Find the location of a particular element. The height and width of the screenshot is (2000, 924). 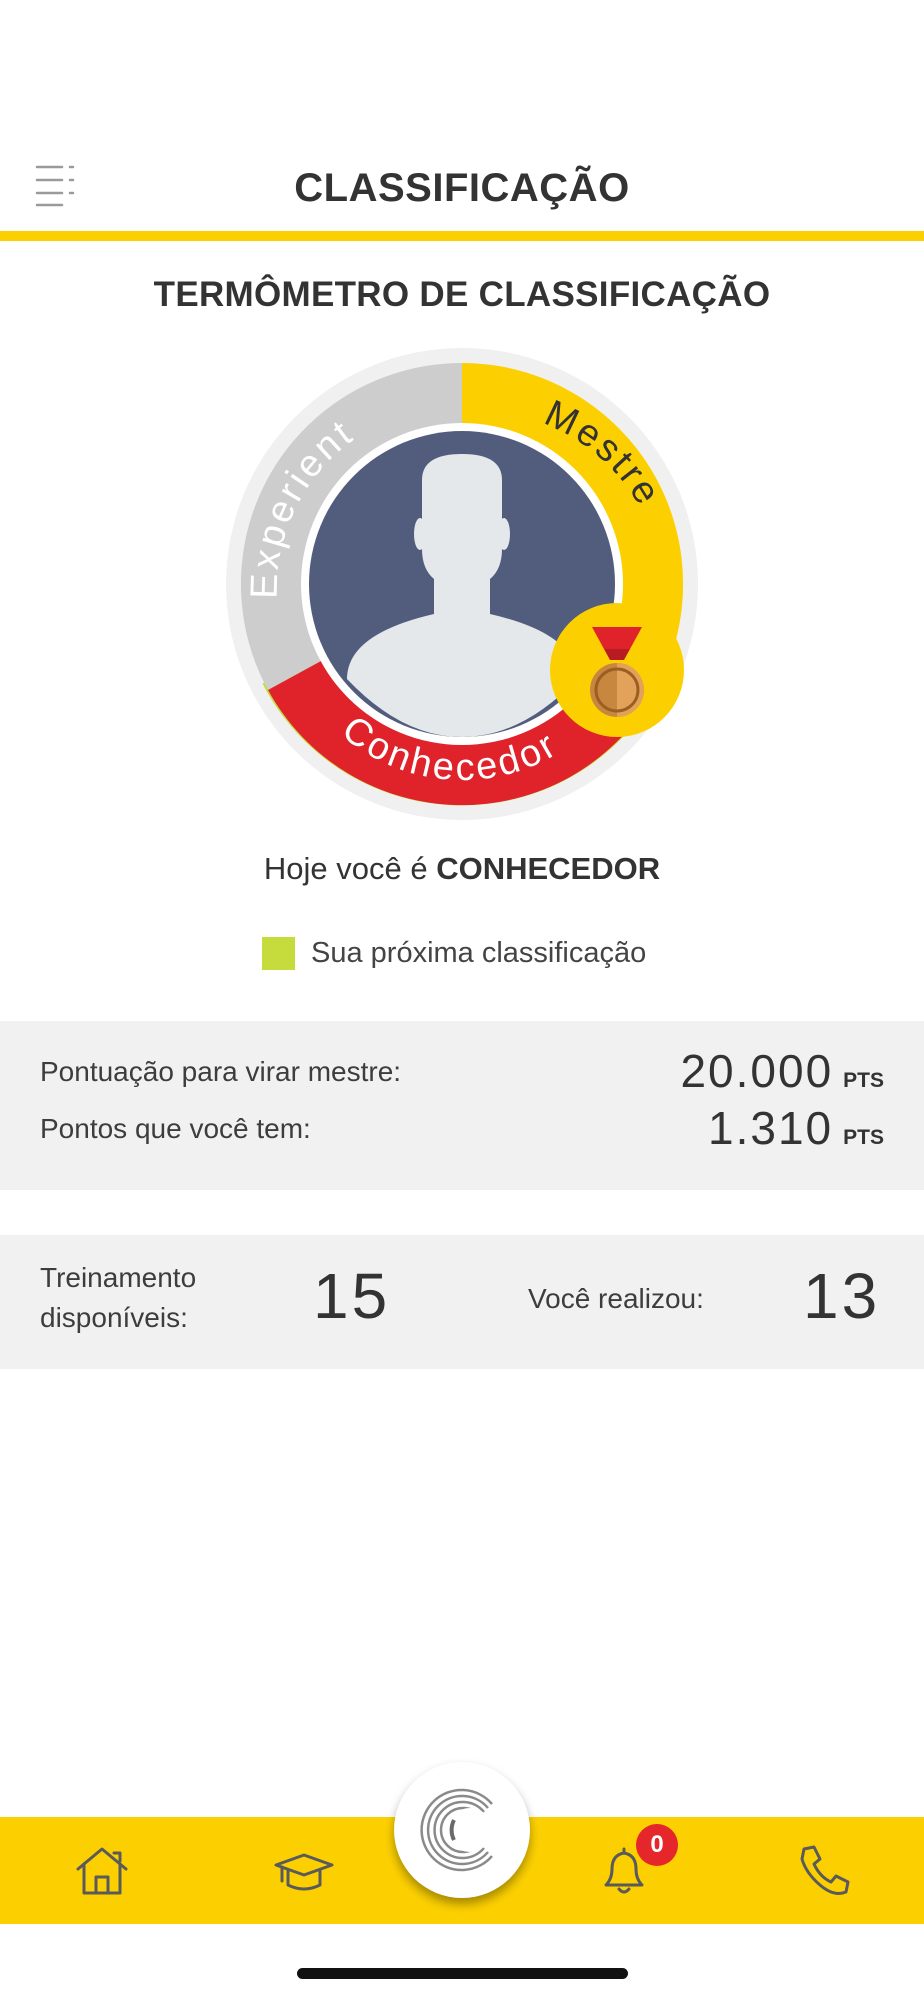

target-points-value: 20.000 PTS is located at coordinates (782, 1071).